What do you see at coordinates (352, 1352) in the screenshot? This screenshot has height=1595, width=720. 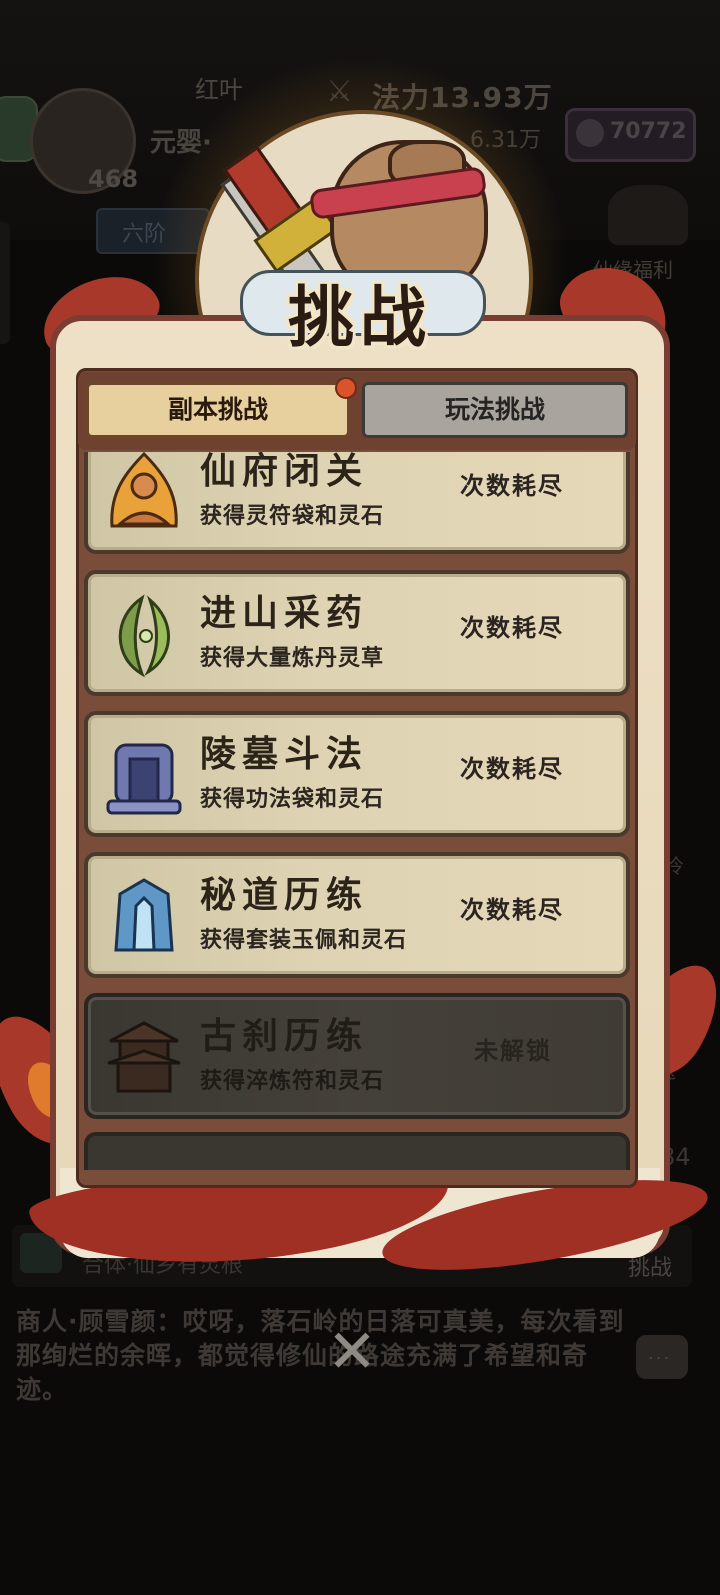 I see `close-icon: ✕` at bounding box center [352, 1352].